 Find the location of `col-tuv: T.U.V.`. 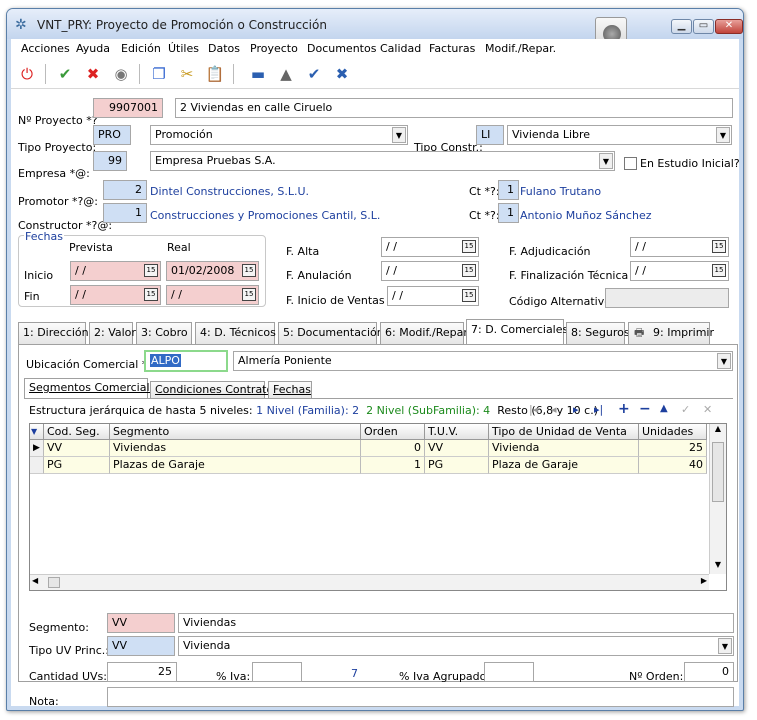

col-tuv: T.U.V. is located at coordinates (457, 432).